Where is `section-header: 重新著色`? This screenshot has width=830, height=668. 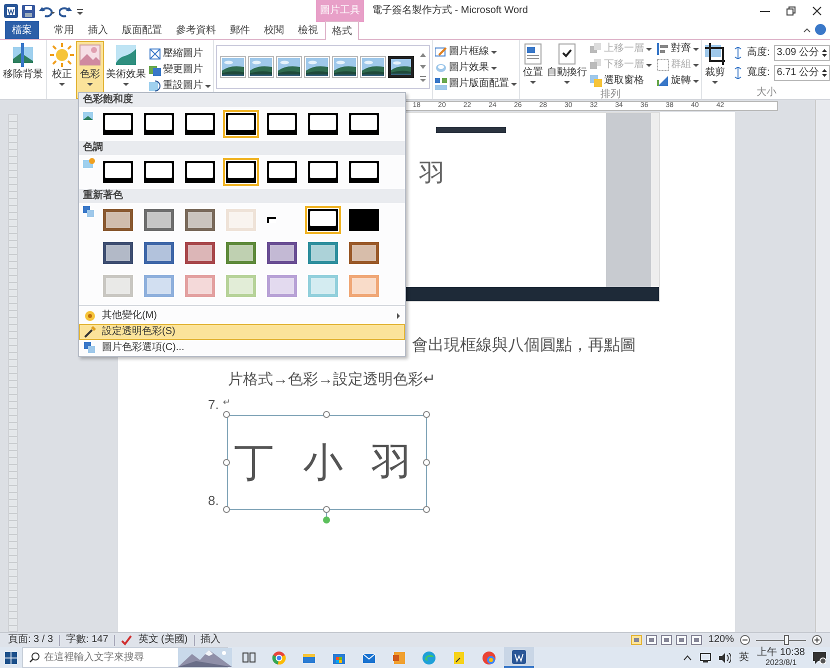 section-header: 重新著色 is located at coordinates (242, 196).